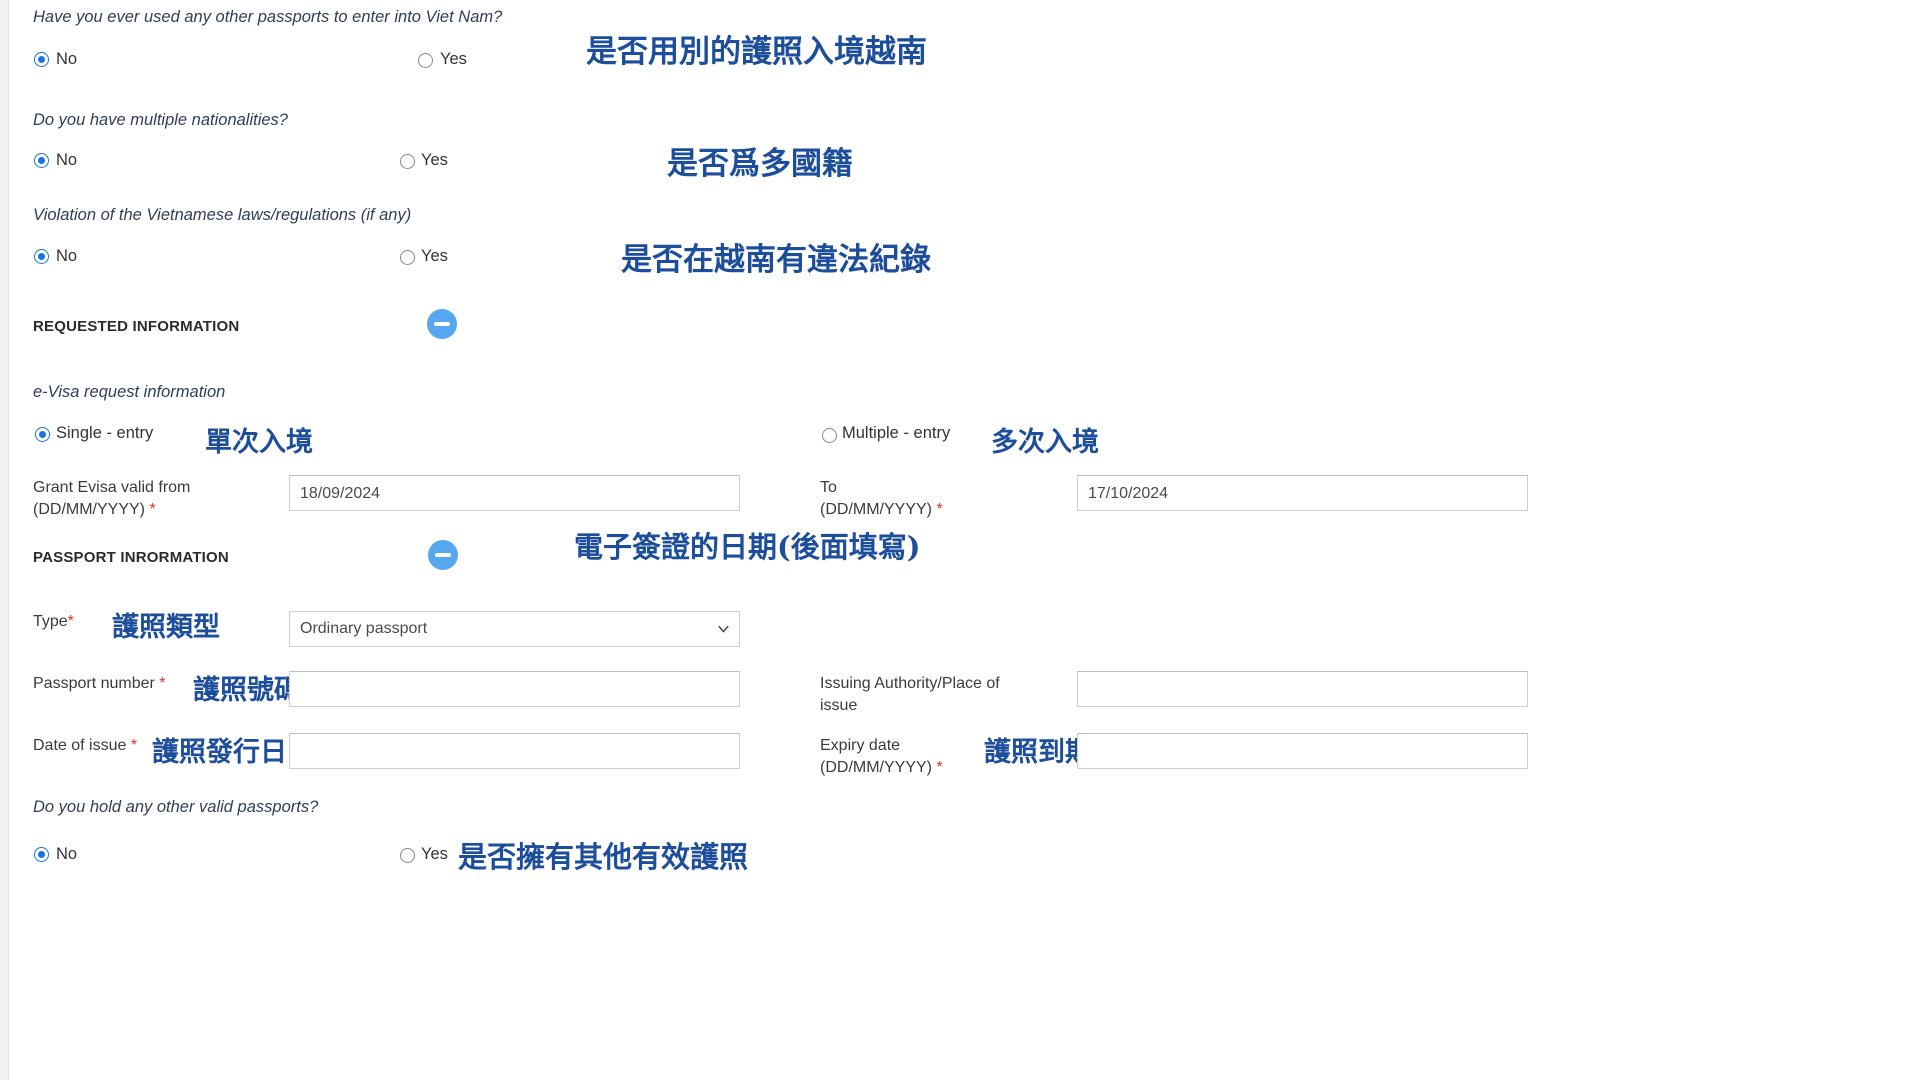  I want to click on radio-multiple-nationalities-no, so click(41, 160).